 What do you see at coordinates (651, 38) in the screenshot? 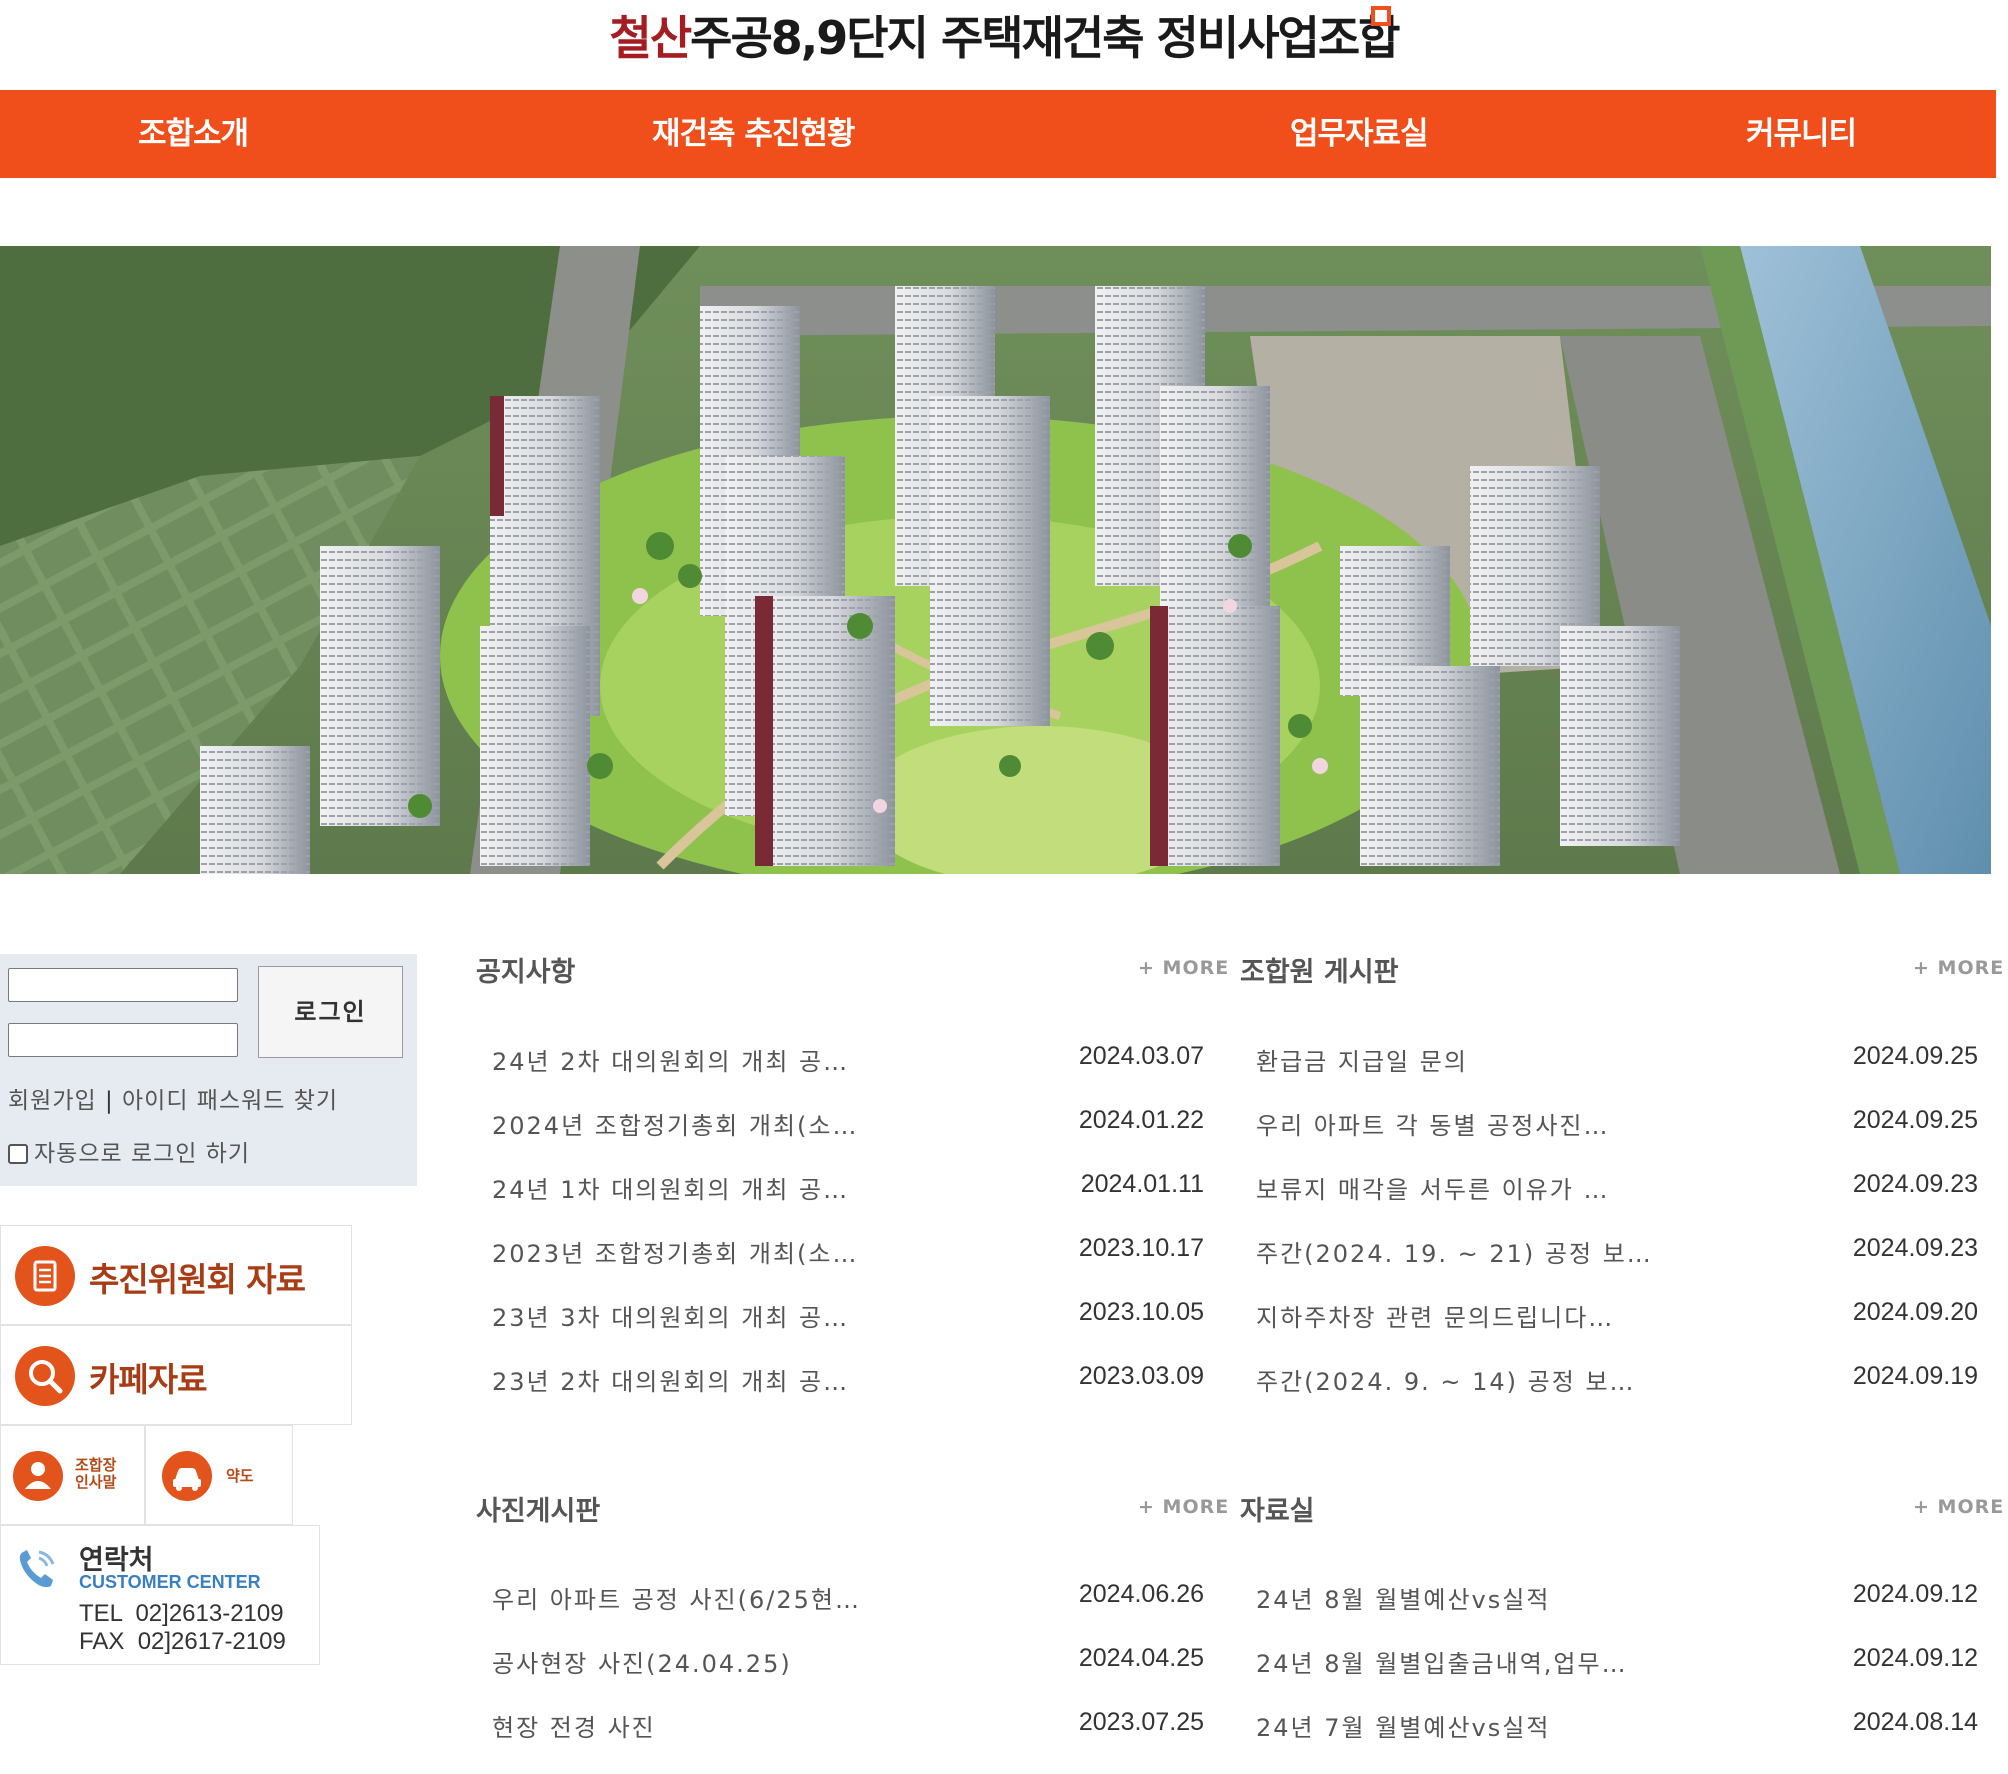
I see `site-title-accent: 철산` at bounding box center [651, 38].